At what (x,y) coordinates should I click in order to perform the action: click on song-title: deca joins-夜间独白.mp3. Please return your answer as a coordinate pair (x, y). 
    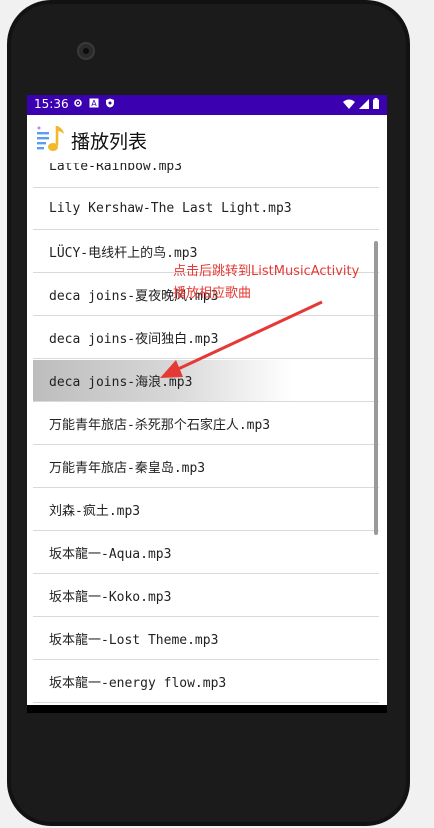
    Looking at the image, I should click on (134, 339).